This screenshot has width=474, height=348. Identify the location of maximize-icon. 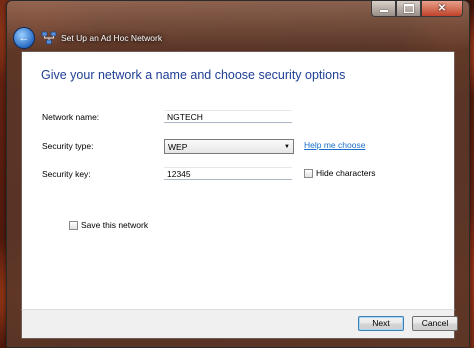
(408, 8).